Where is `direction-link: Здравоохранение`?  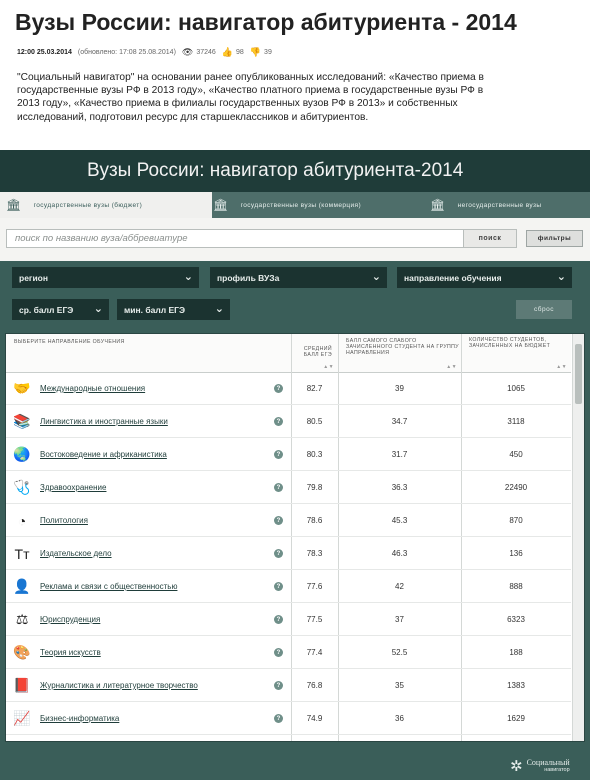 direction-link: Здравоохранение is located at coordinates (73, 487).